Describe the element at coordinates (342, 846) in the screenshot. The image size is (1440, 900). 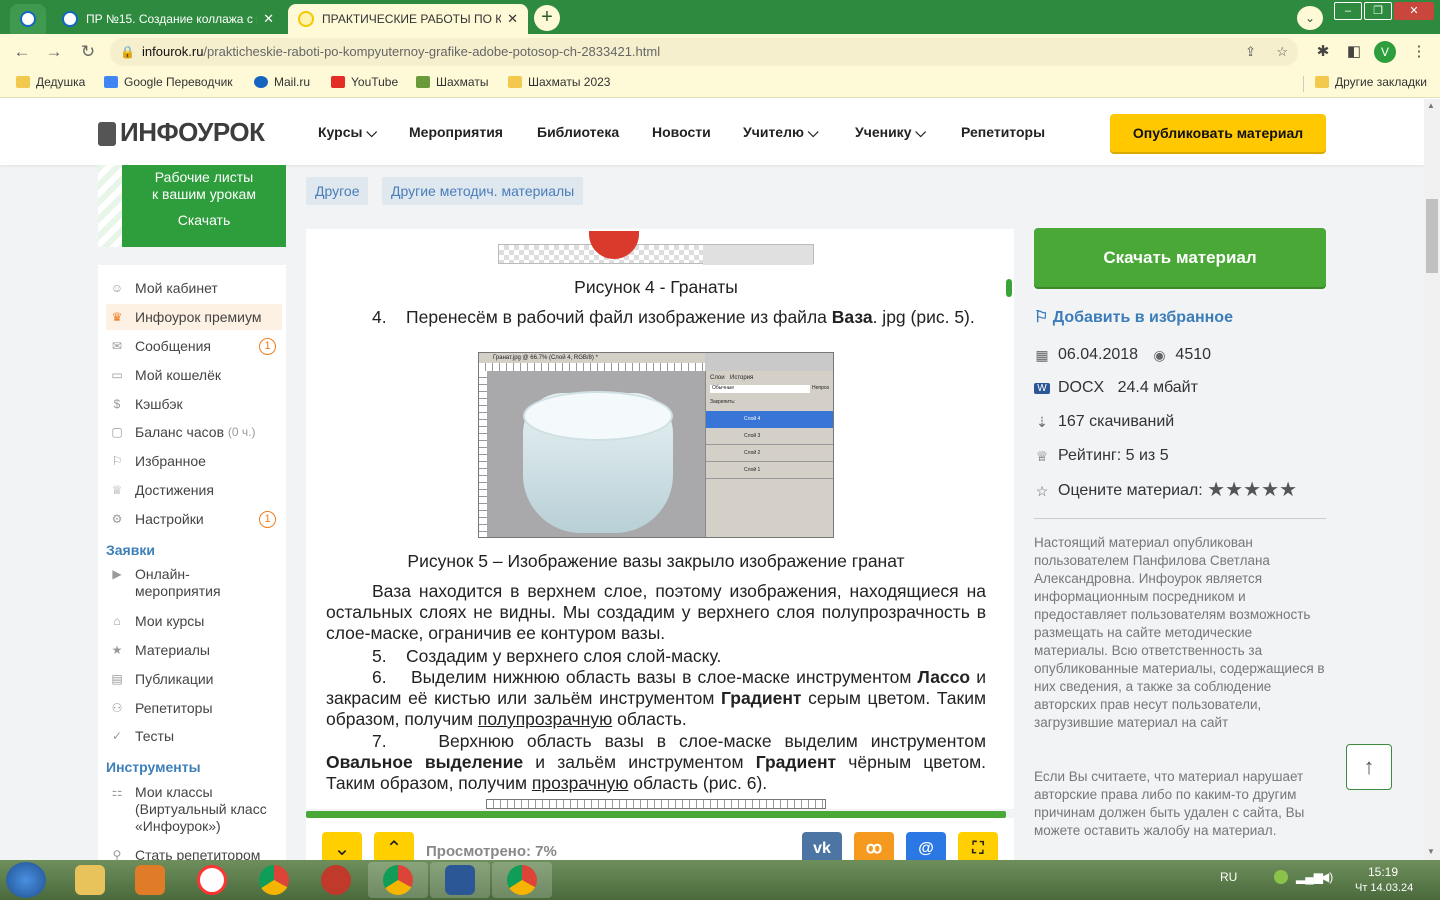
I see `next-page-button: ⌄` at that location.